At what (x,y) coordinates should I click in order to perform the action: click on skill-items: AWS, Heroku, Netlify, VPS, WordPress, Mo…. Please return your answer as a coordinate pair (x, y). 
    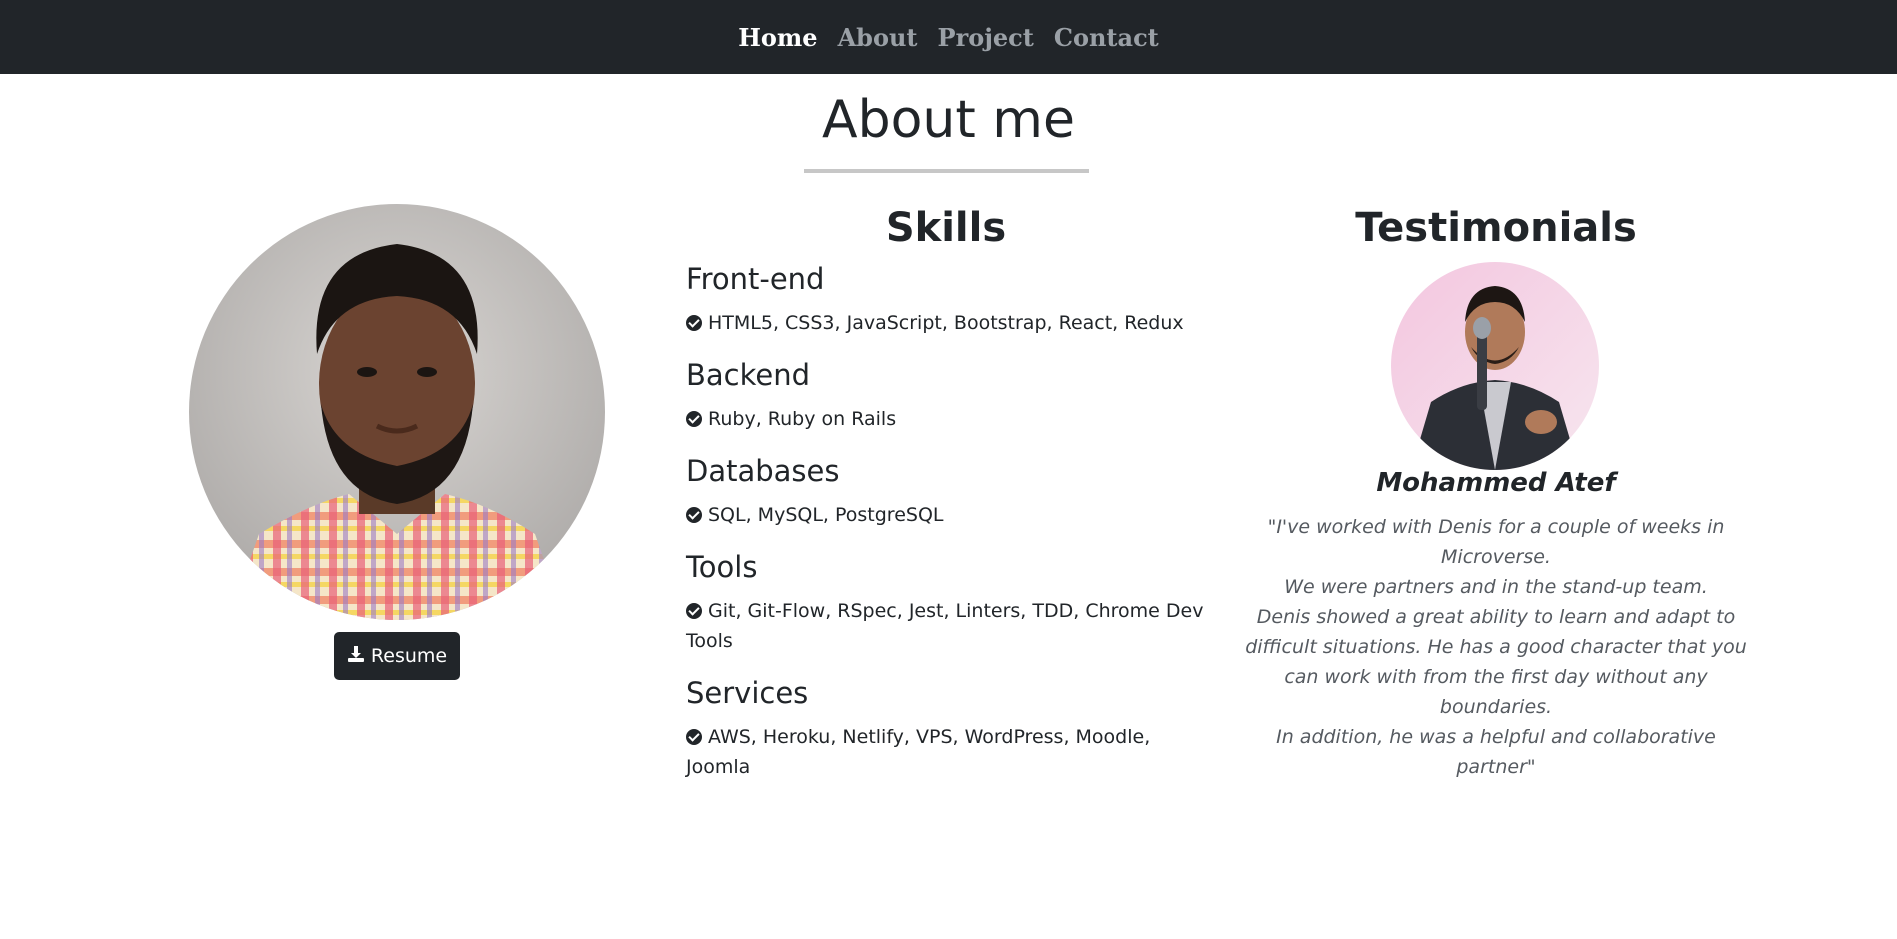
    Looking at the image, I should click on (918, 752).